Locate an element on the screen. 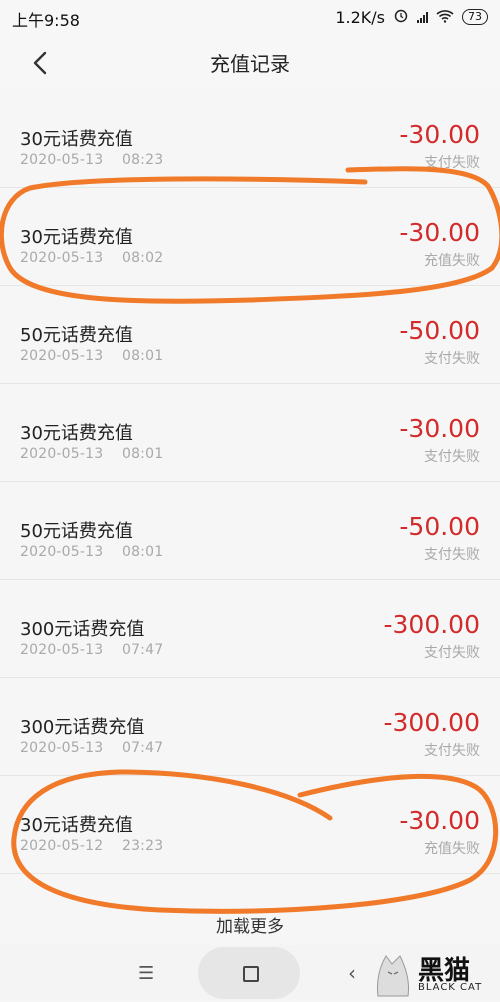 This screenshot has width=500, height=1002. status-indicators: 1.2K/s 73 is located at coordinates (411, 17).